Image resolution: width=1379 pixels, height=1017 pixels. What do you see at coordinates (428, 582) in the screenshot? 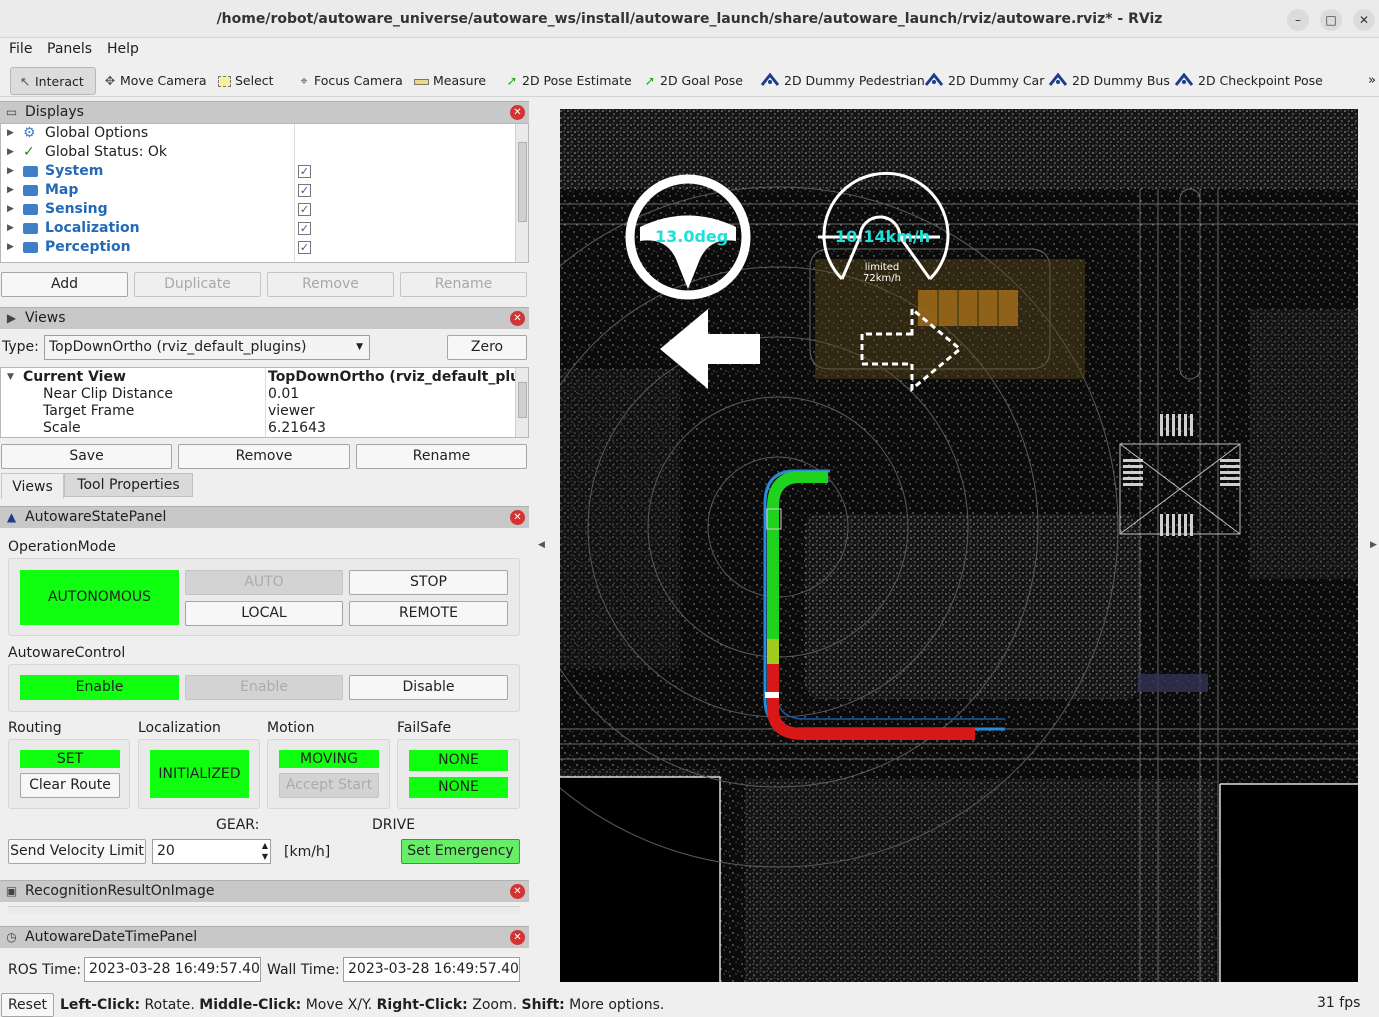
I see `stop-button: STOP` at bounding box center [428, 582].